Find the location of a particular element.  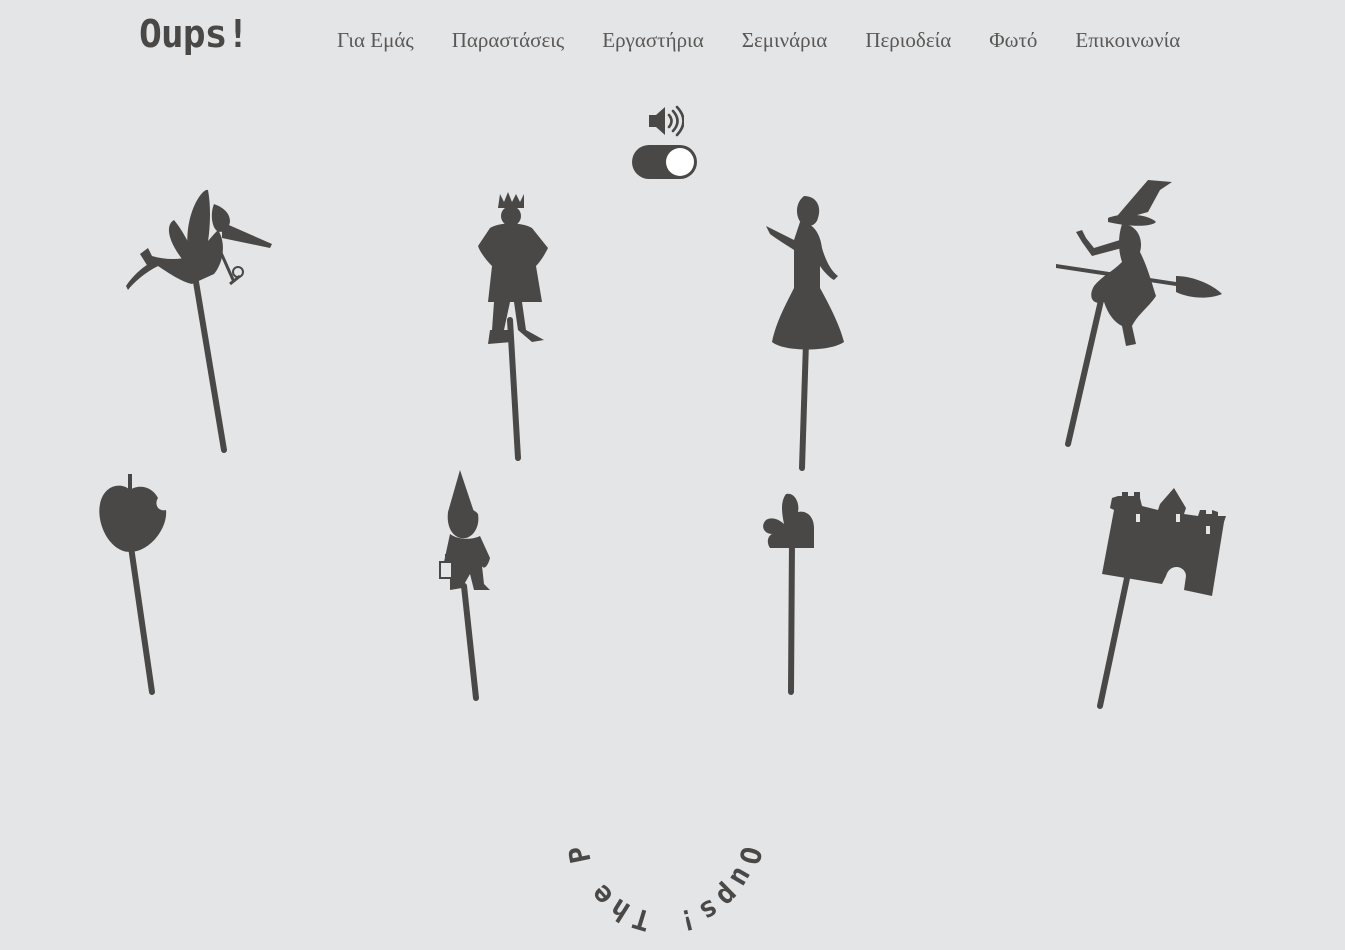

gnome-puppet is located at coordinates (469, 586).